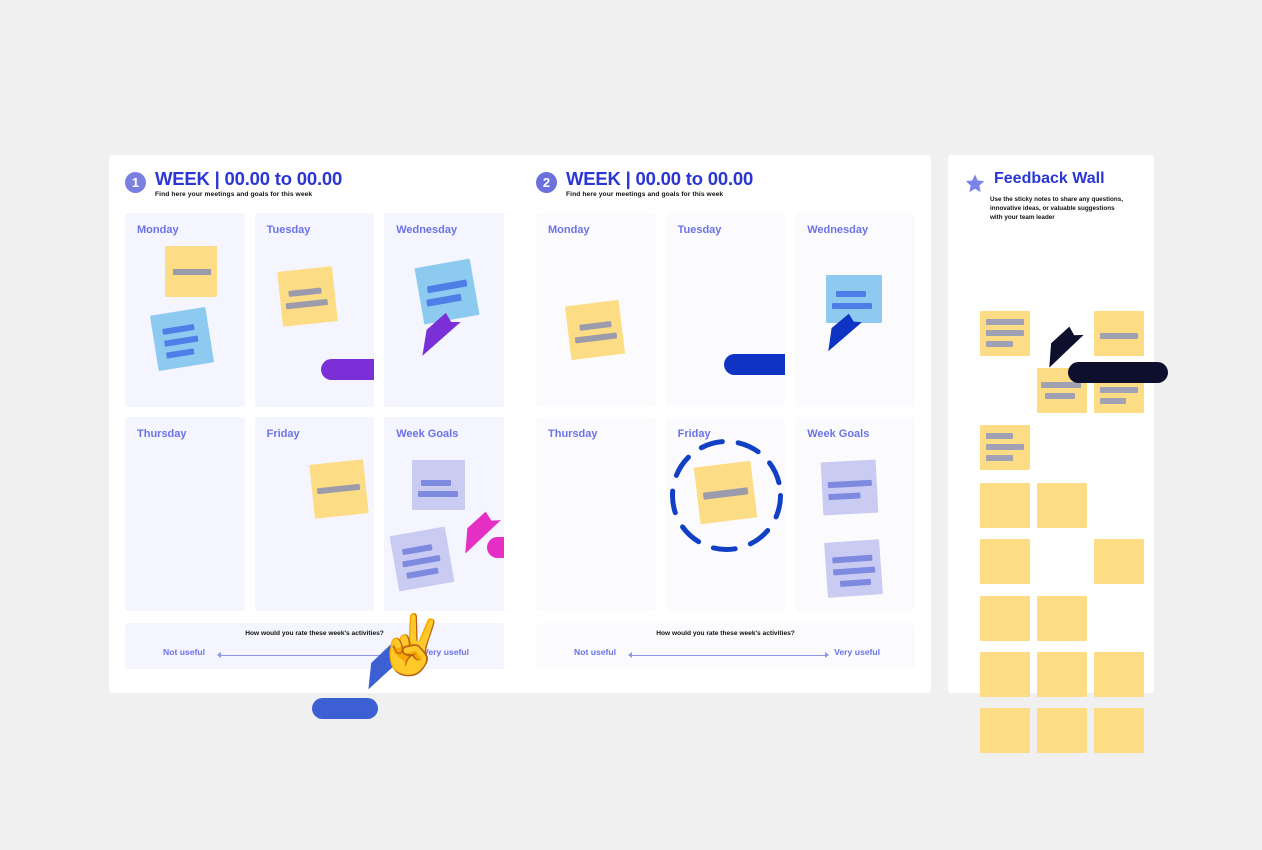 The width and height of the screenshot is (1262, 850). What do you see at coordinates (249, 178) in the screenshot?
I see `week-1-title: WEEK | 00.00 to 00.00` at bounding box center [249, 178].